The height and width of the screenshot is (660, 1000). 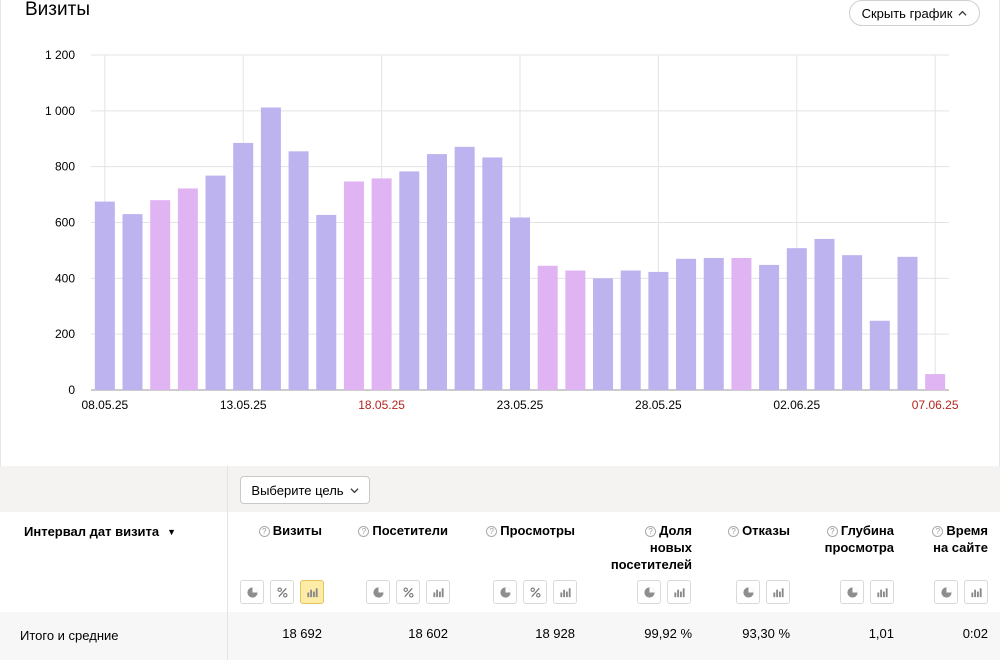 I want to click on x-tick-label: 07.06.25, so click(x=935, y=405).